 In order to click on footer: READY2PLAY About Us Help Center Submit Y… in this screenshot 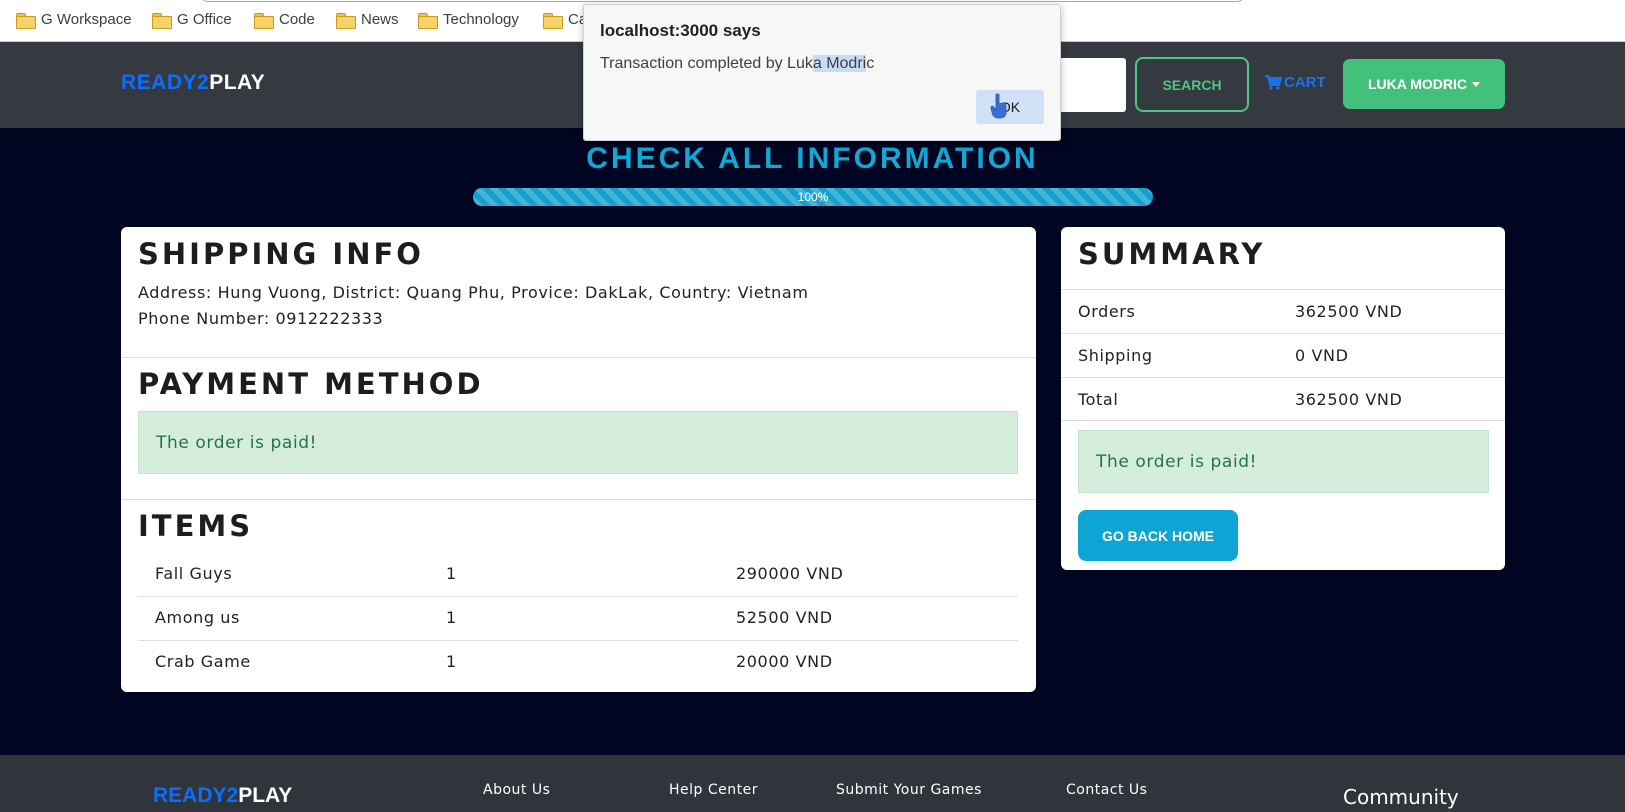, I will do `click(812, 783)`.